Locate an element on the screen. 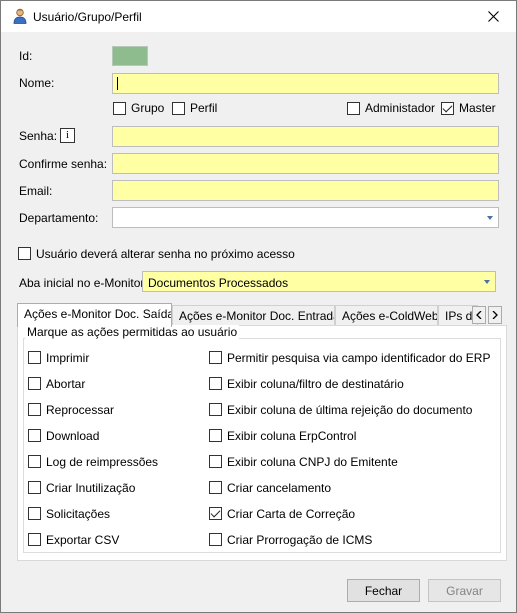 The width and height of the screenshot is (517, 613). user-icon is located at coordinates (20, 16).